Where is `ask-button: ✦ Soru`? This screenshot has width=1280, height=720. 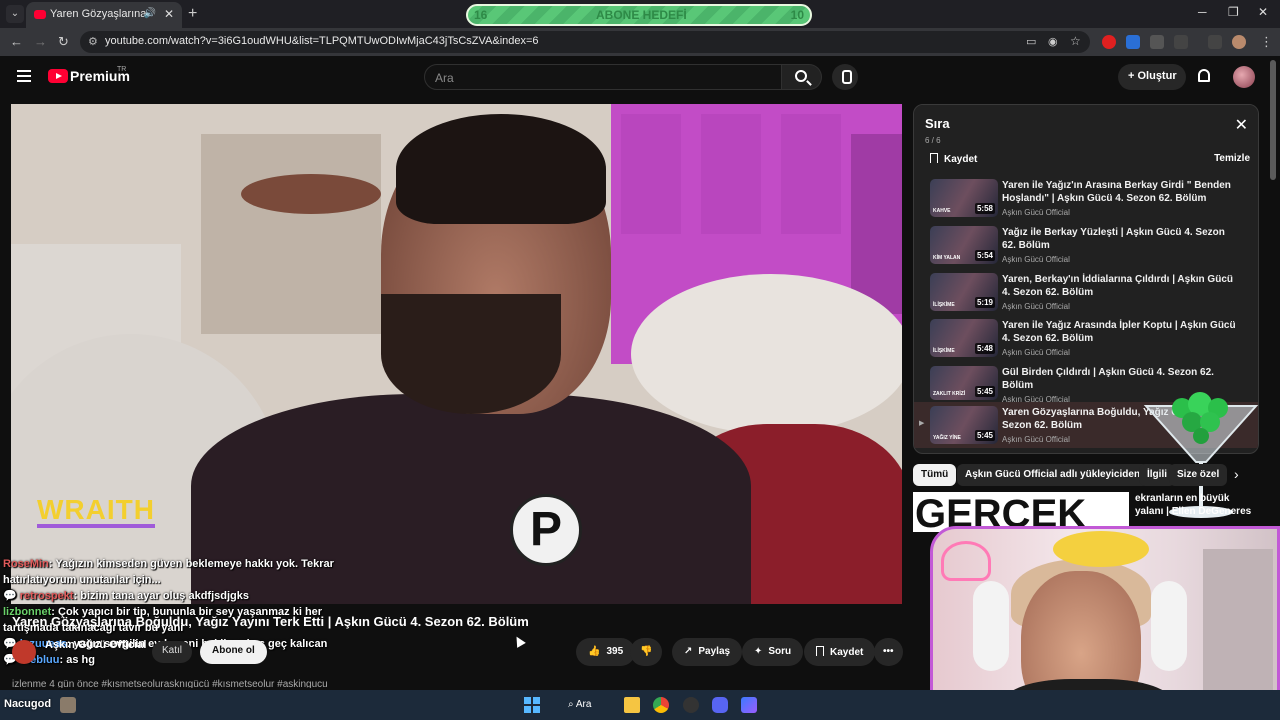 ask-button: ✦ Soru is located at coordinates (773, 652).